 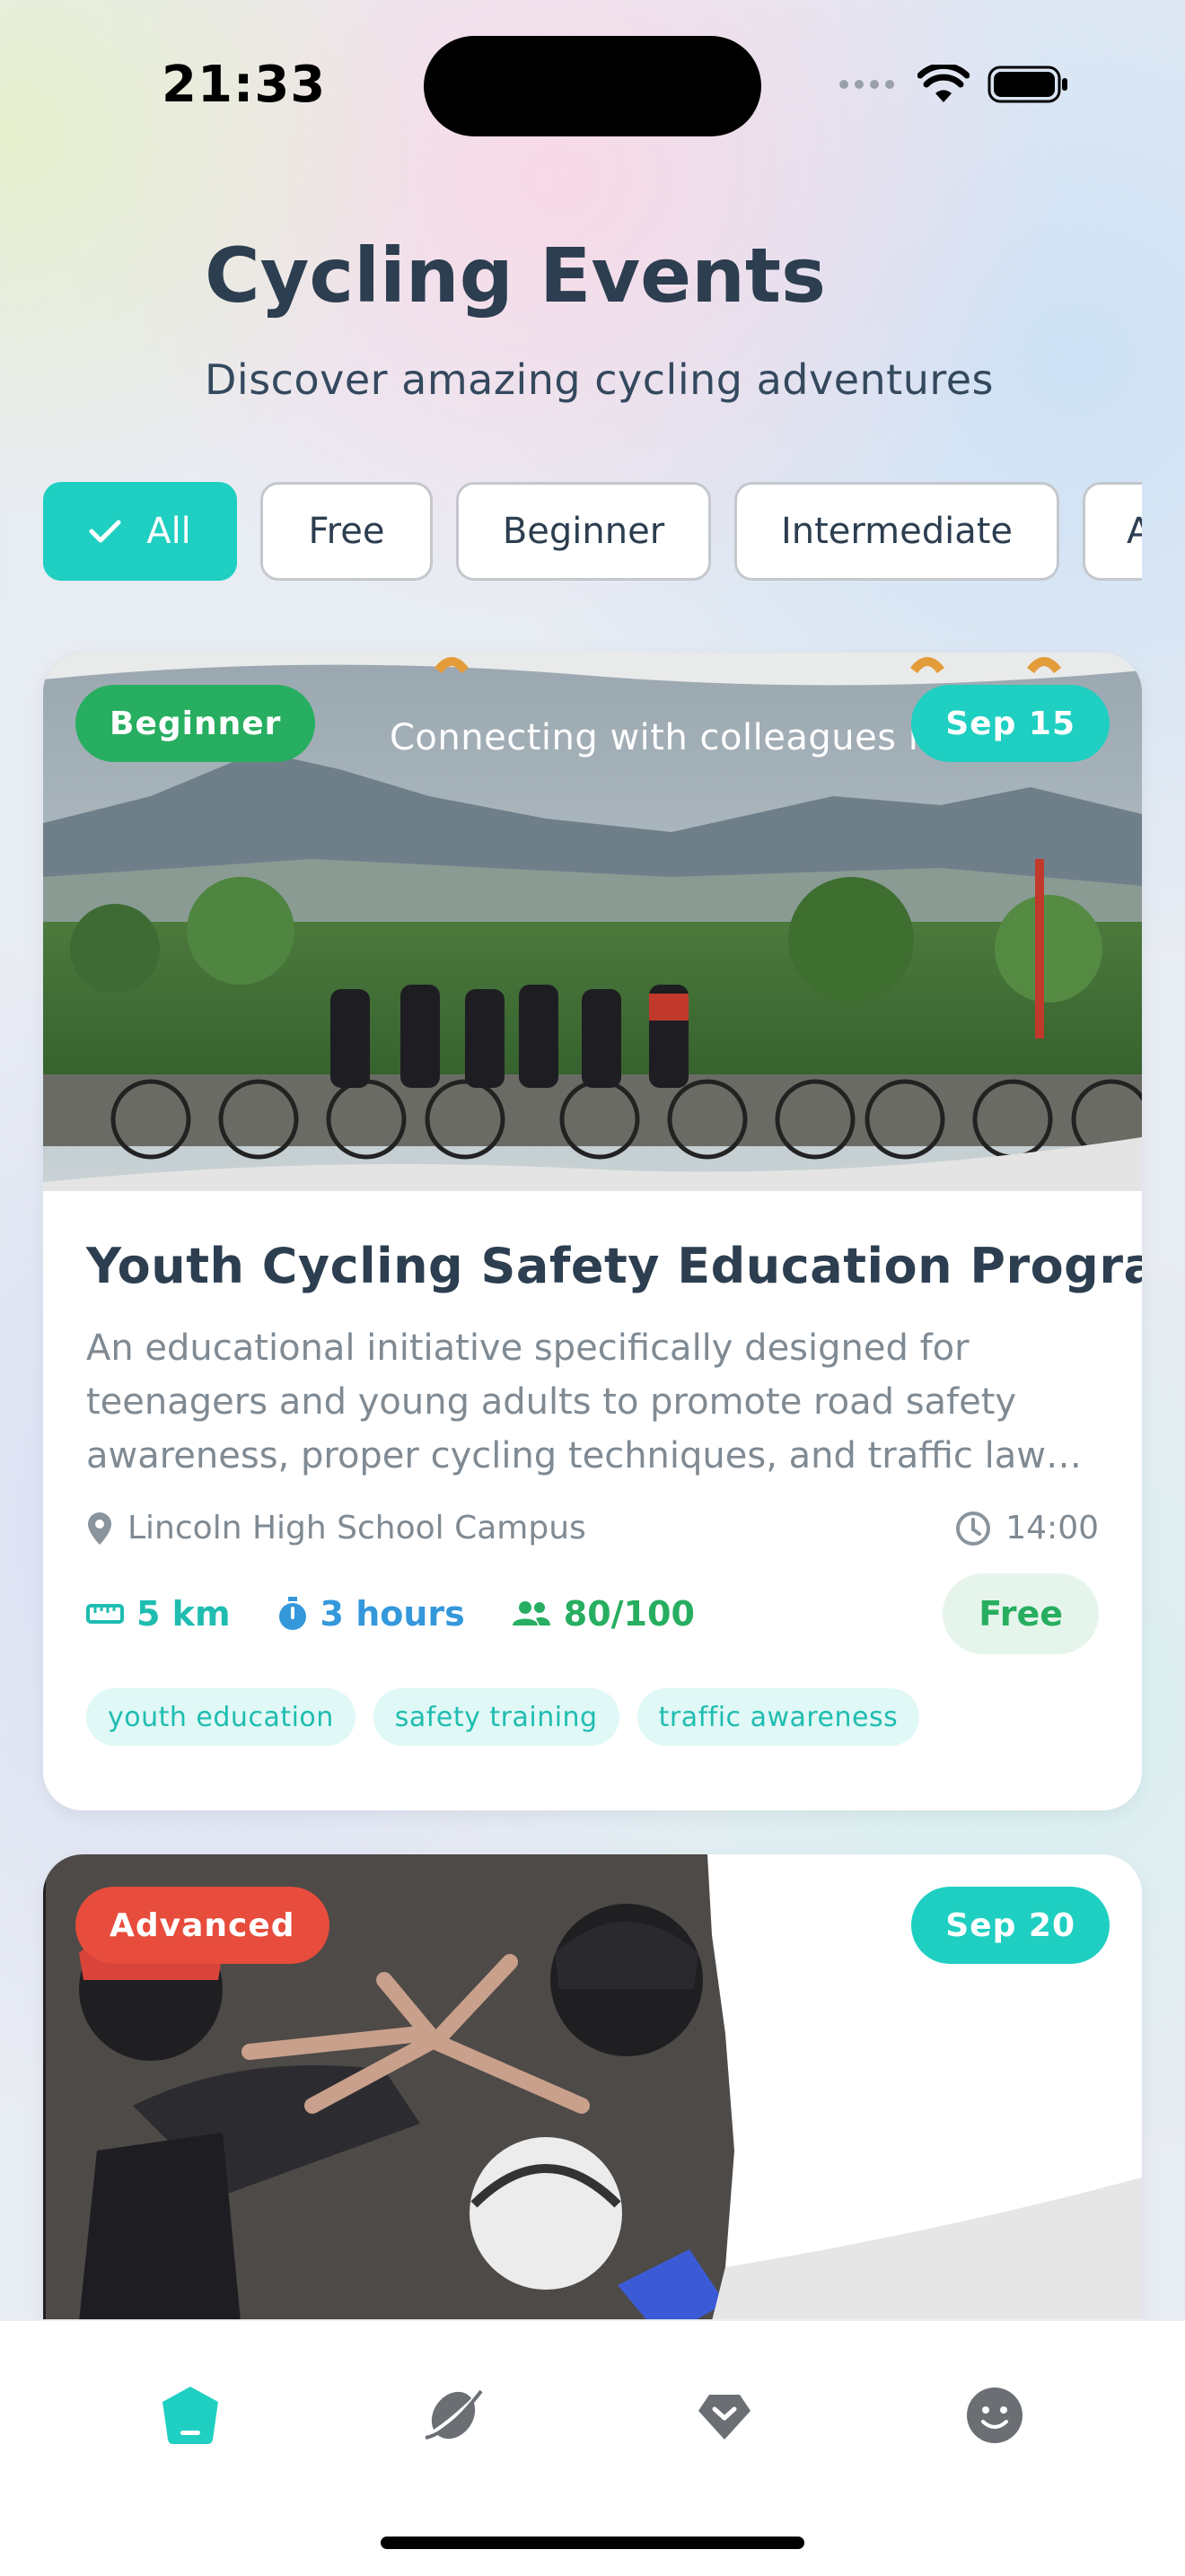 I want to click on distance-stat: 5 km, so click(x=158, y=1614).